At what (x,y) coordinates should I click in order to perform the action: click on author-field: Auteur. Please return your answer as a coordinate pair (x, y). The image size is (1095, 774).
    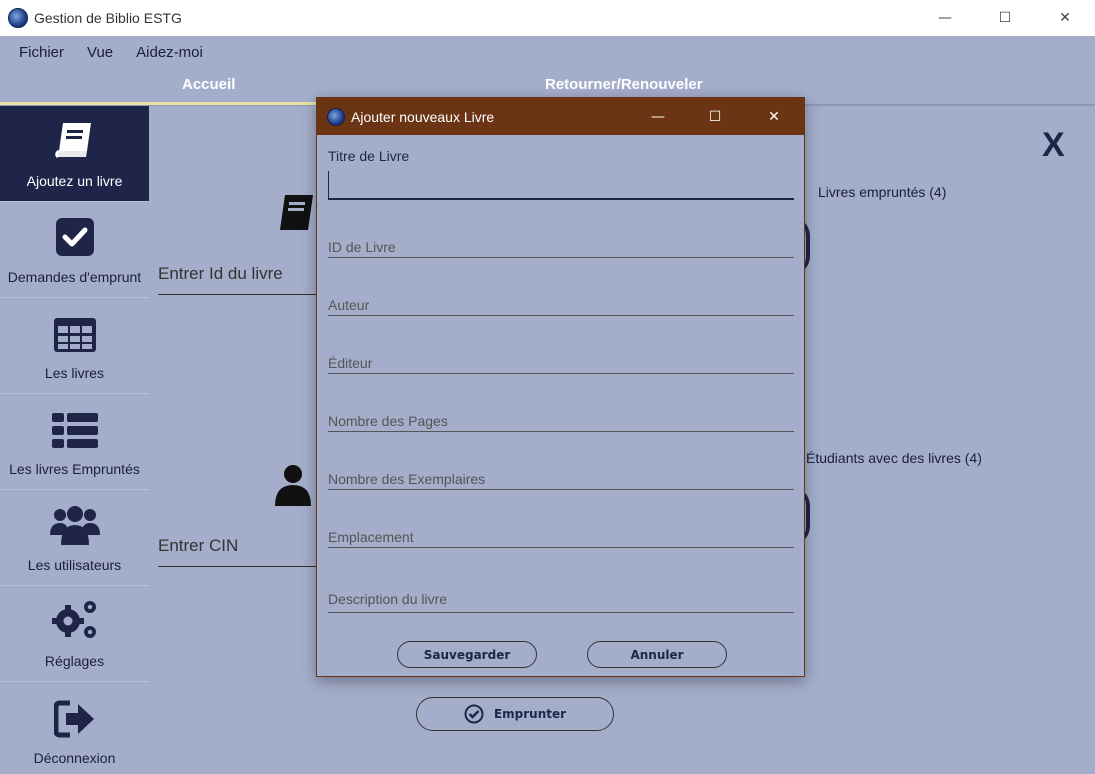
    Looking at the image, I should click on (561, 305).